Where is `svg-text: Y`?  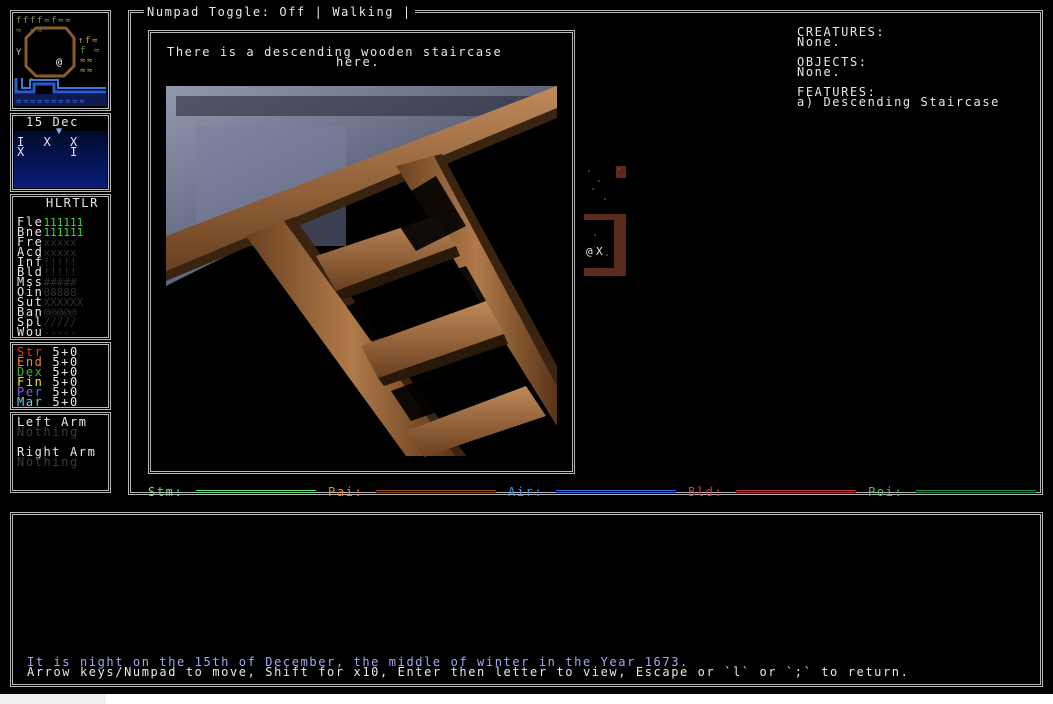 svg-text: Y is located at coordinates (19, 53).